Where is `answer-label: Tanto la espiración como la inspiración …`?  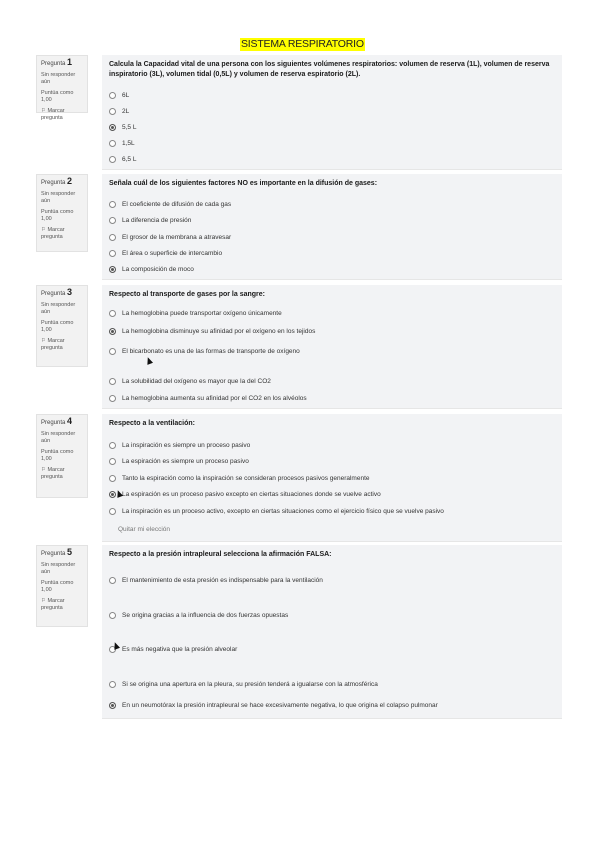 answer-label: Tanto la espiración como la inspiración … is located at coordinates (246, 478).